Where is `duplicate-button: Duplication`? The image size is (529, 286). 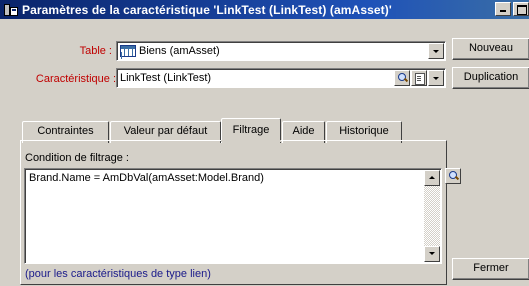 duplicate-button: Duplication is located at coordinates (490, 78).